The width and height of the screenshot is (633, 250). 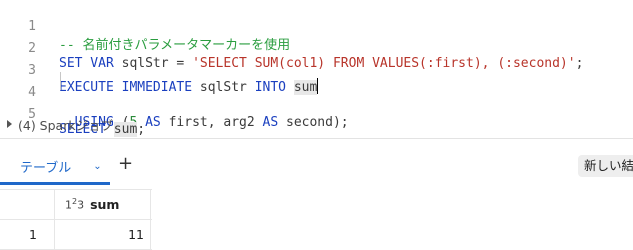 I want to click on integer-type-icon: 123, so click(x=75, y=204).